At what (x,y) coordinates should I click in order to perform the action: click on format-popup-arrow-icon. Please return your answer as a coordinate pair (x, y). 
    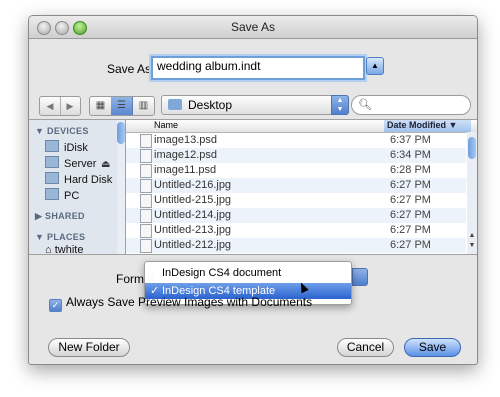
    Looking at the image, I should click on (360, 277).